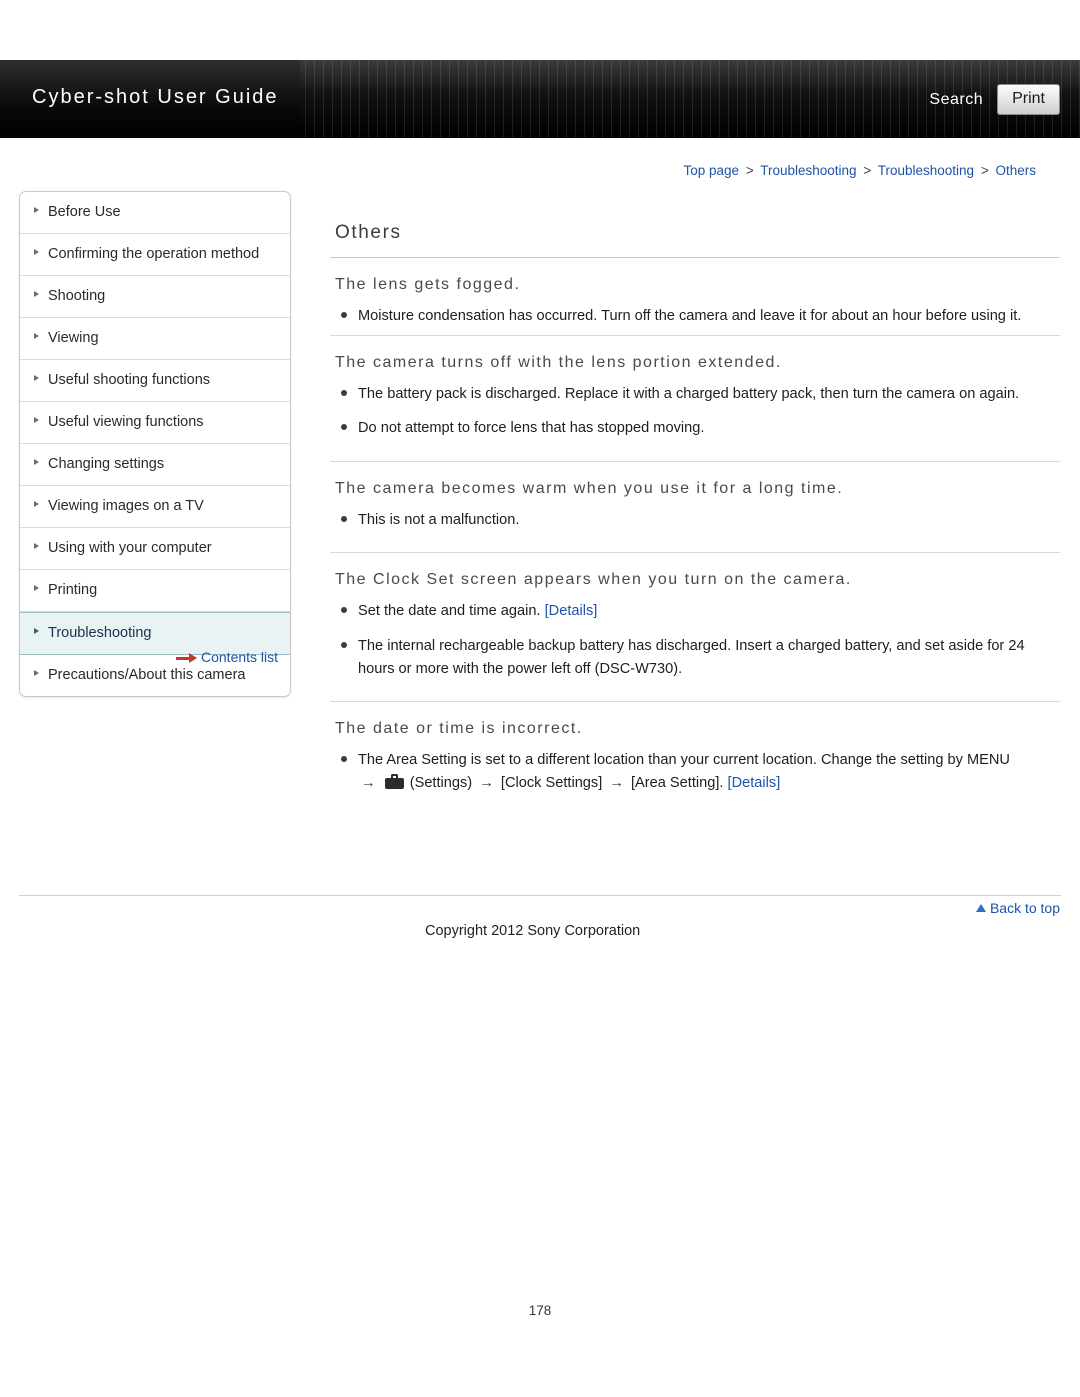 Image resolution: width=1080 pixels, height=1397 pixels. I want to click on sidebar-item-printing: Printing, so click(155, 591).